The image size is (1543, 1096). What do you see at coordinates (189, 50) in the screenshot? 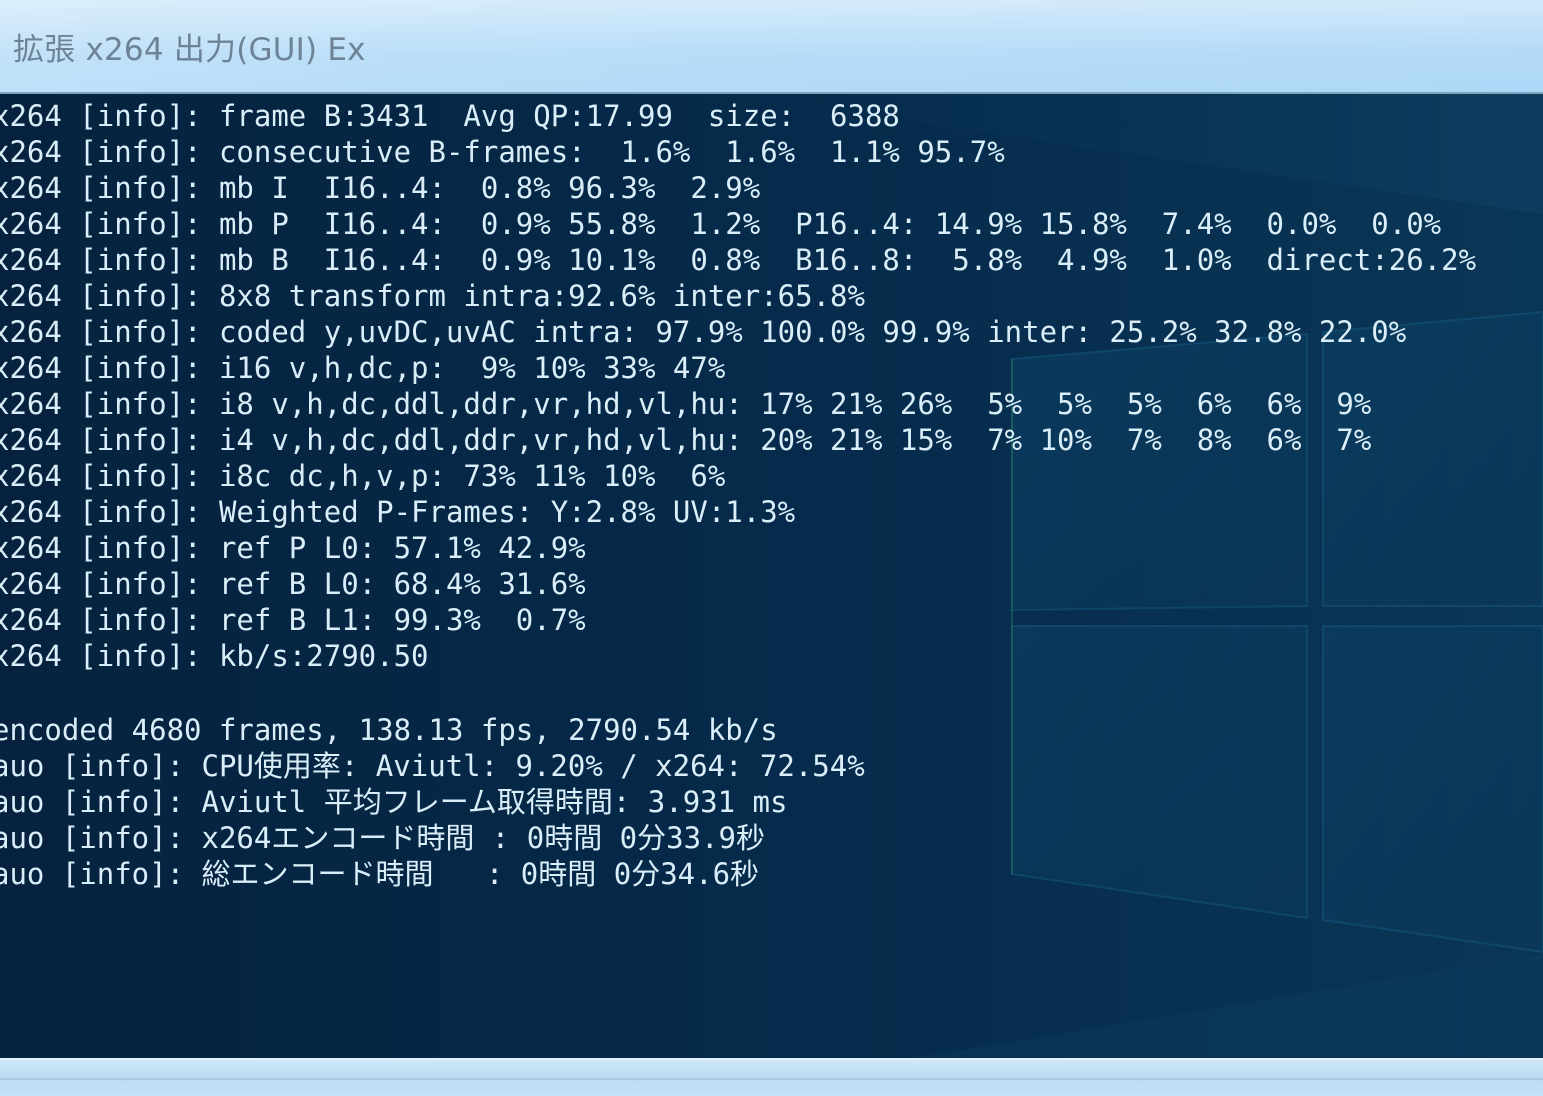
I see `window-title: 拡張 x264 出力(GUI) Ex` at bounding box center [189, 50].